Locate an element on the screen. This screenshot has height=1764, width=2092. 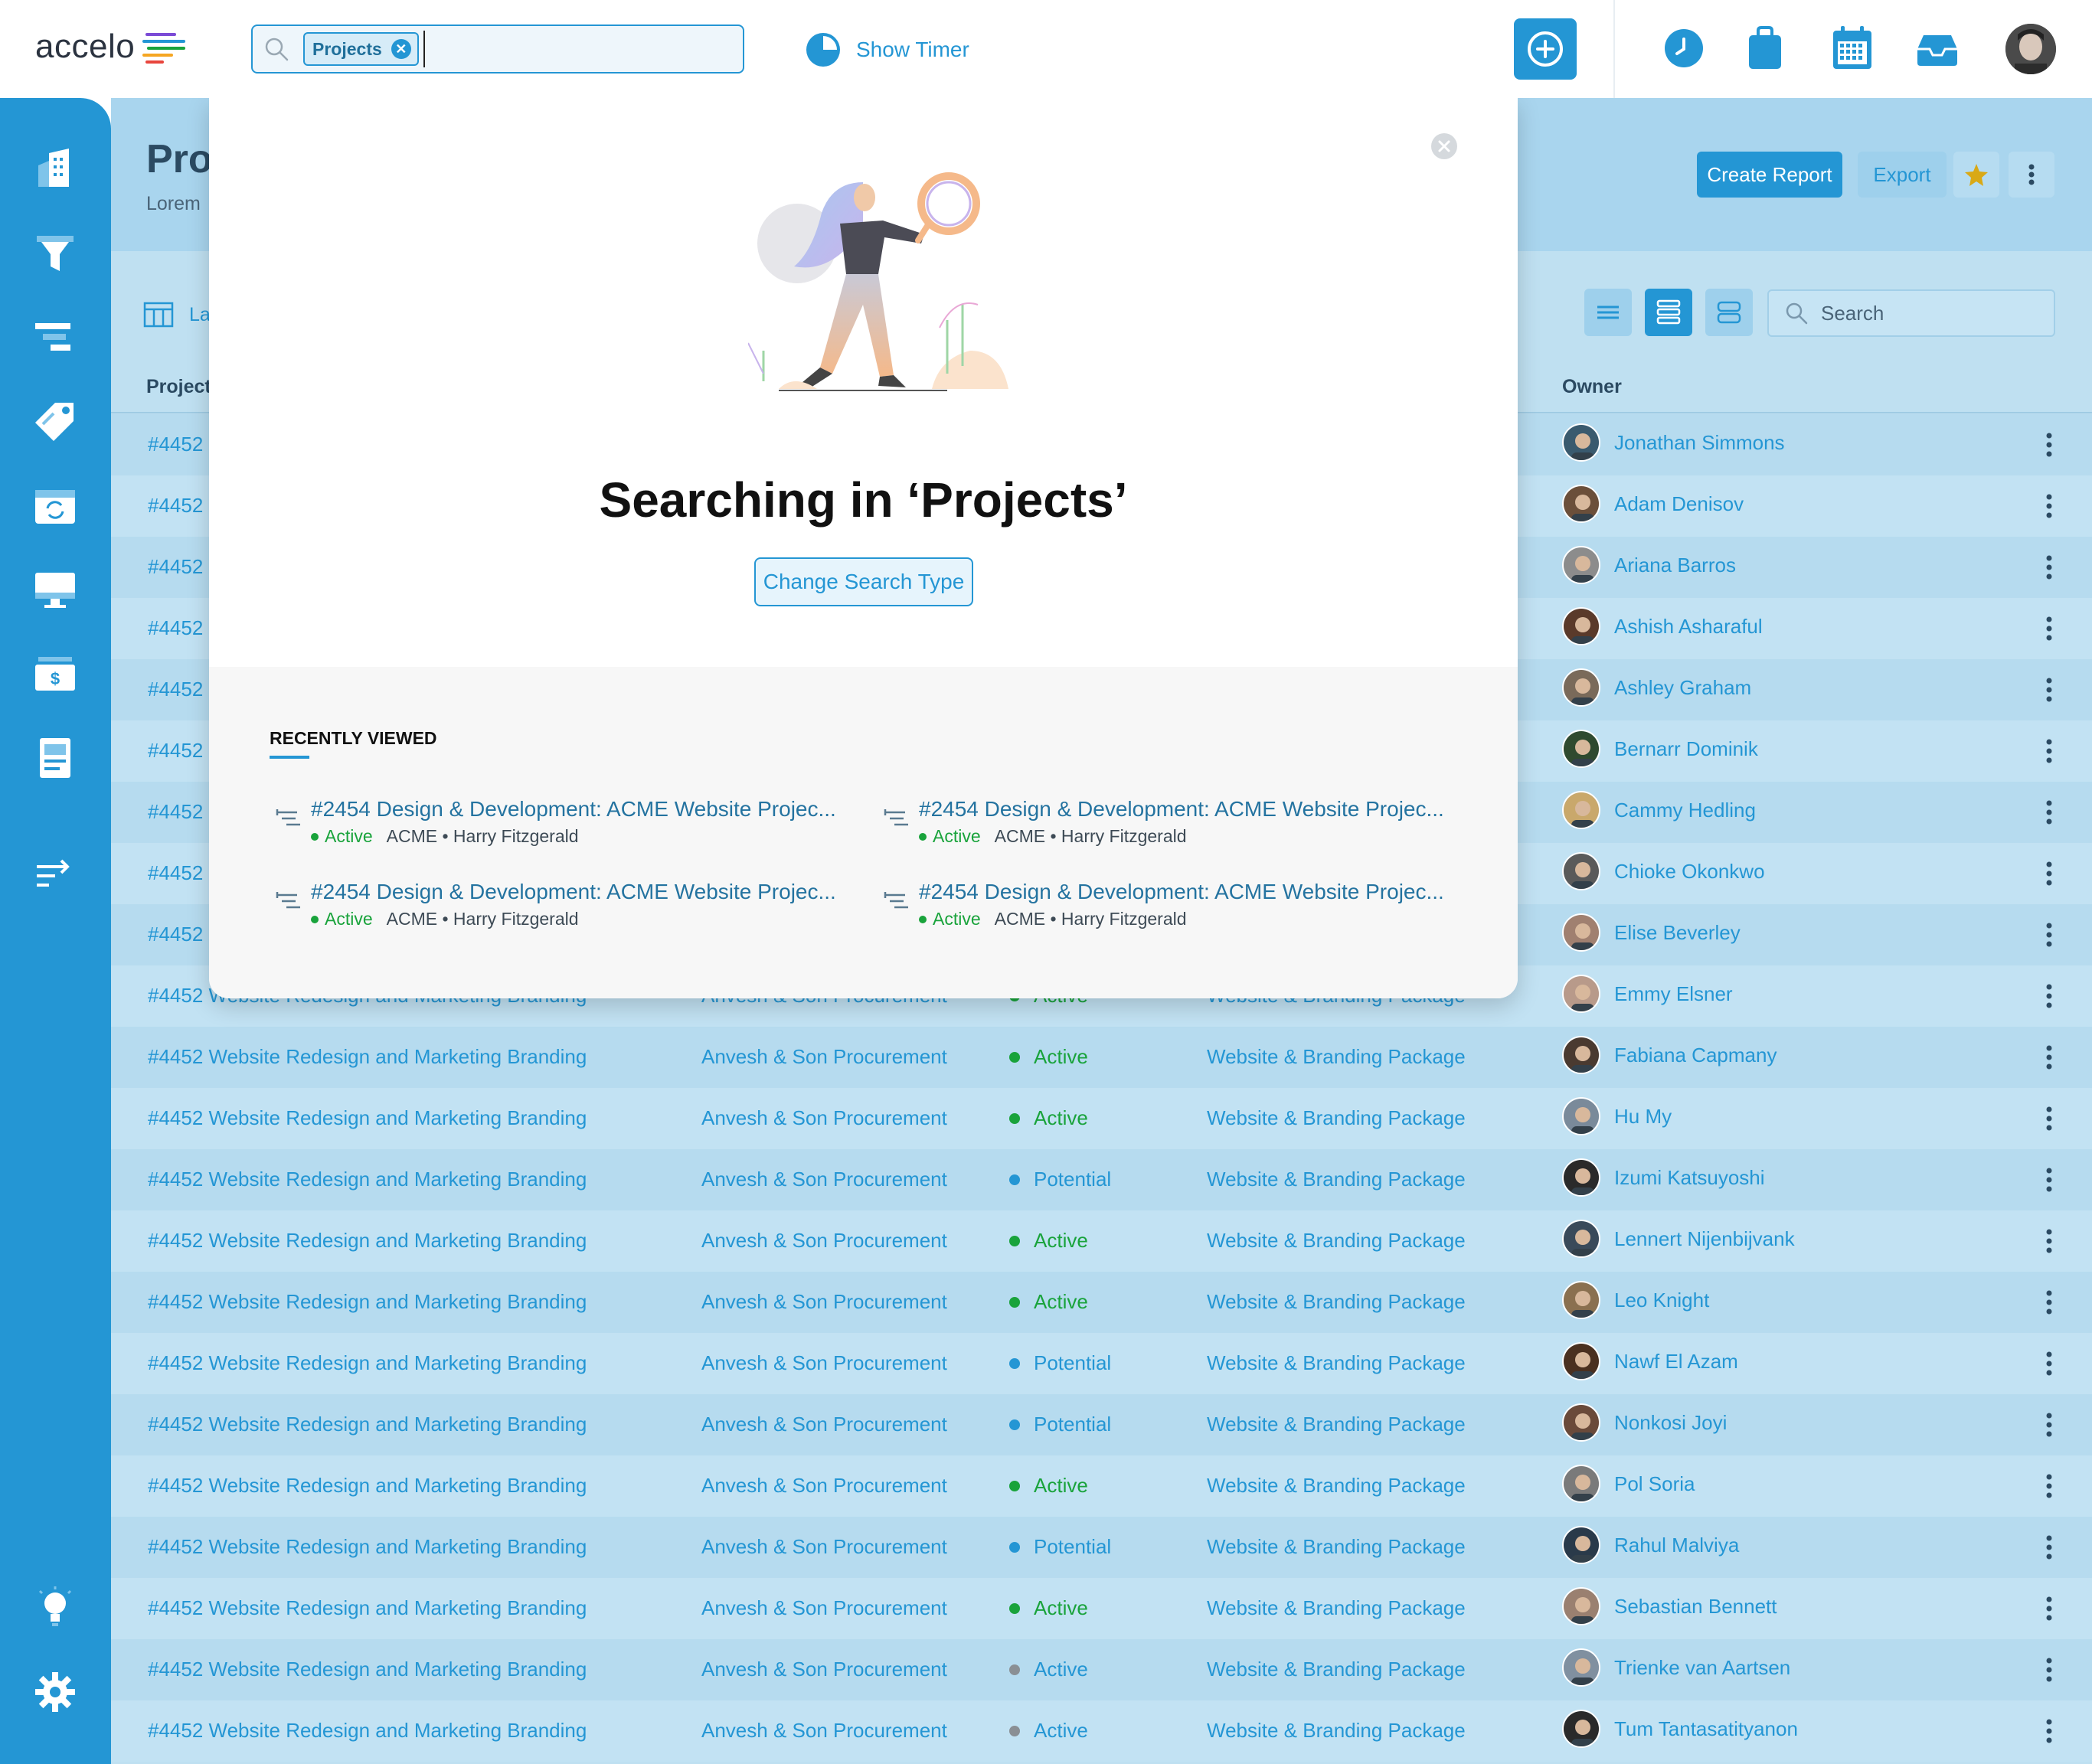
show-timer-button: Show Timer is located at coordinates (886, 50).